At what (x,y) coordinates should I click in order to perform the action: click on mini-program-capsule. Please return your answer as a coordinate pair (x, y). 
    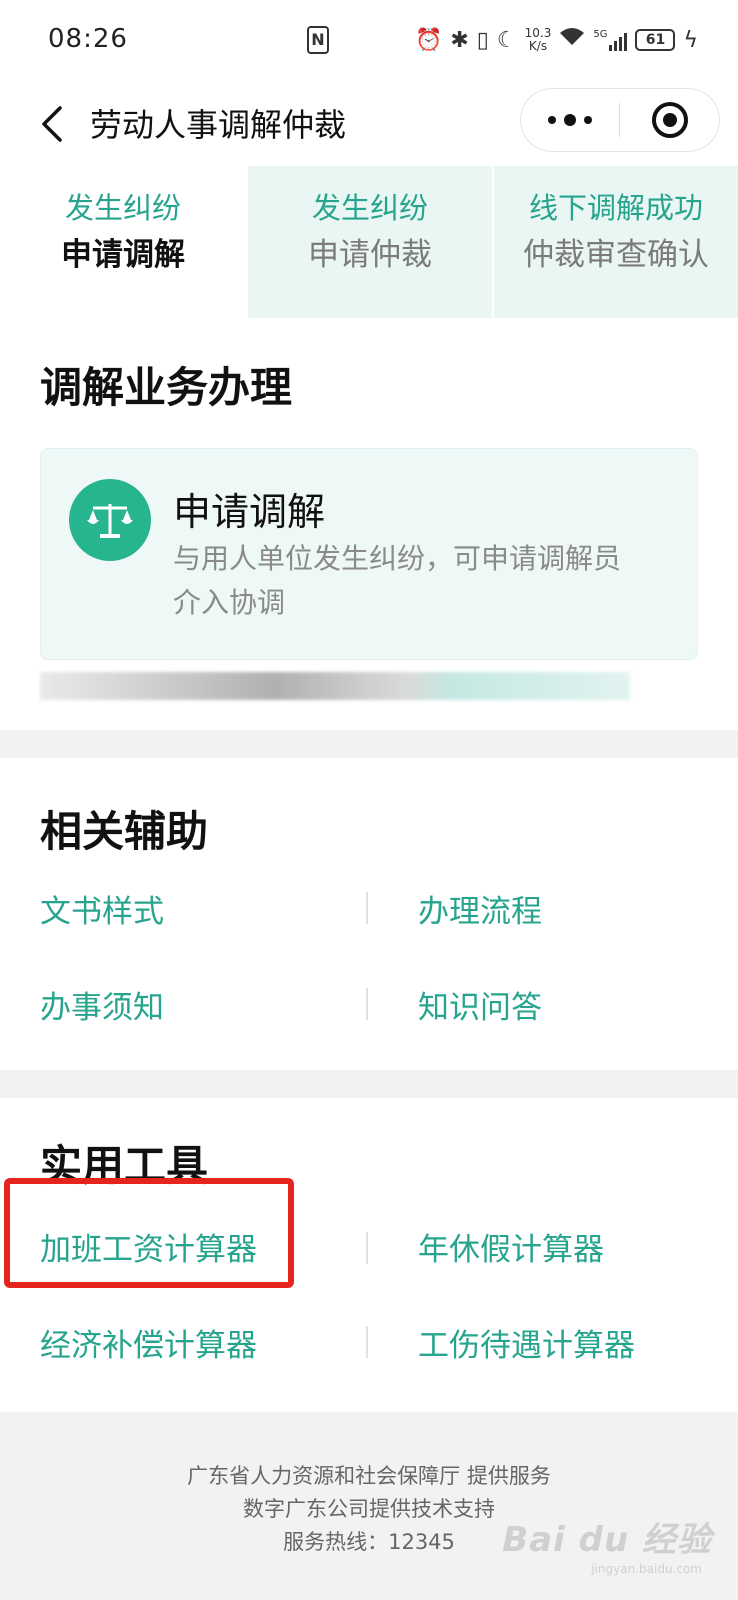
    Looking at the image, I should click on (620, 120).